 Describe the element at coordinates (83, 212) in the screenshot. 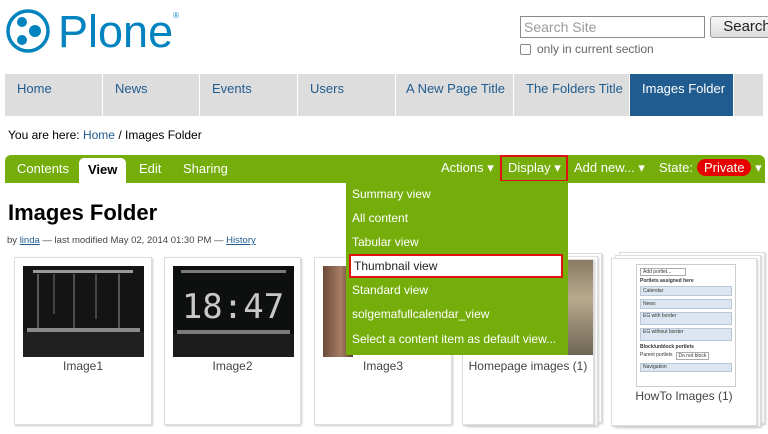

I see `page-title: Images Folder` at that location.